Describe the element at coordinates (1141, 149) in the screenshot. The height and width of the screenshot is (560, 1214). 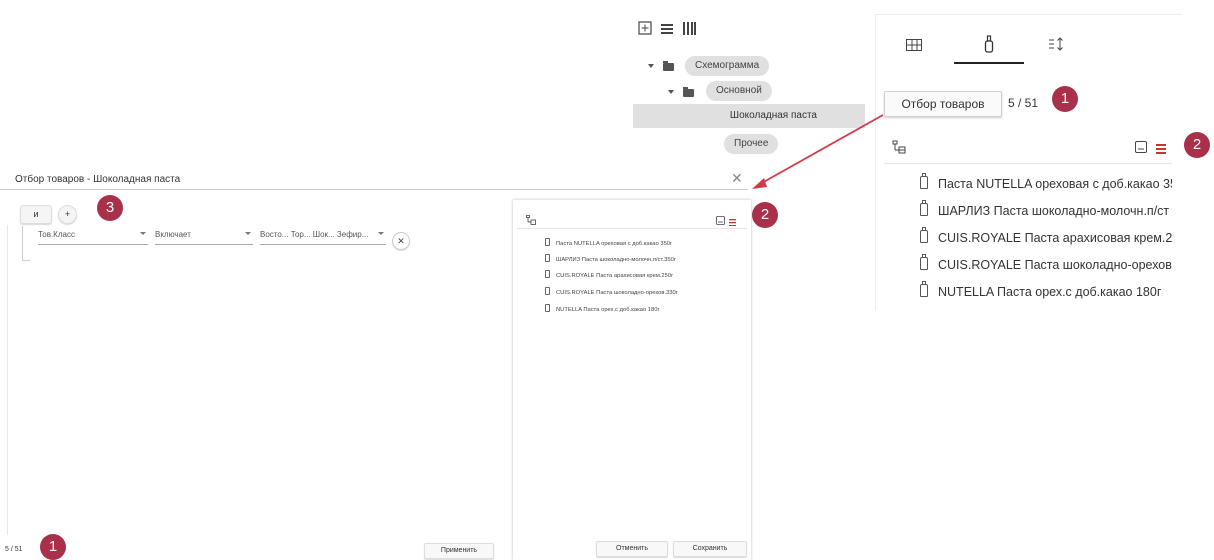
I see `image-view-icon` at that location.